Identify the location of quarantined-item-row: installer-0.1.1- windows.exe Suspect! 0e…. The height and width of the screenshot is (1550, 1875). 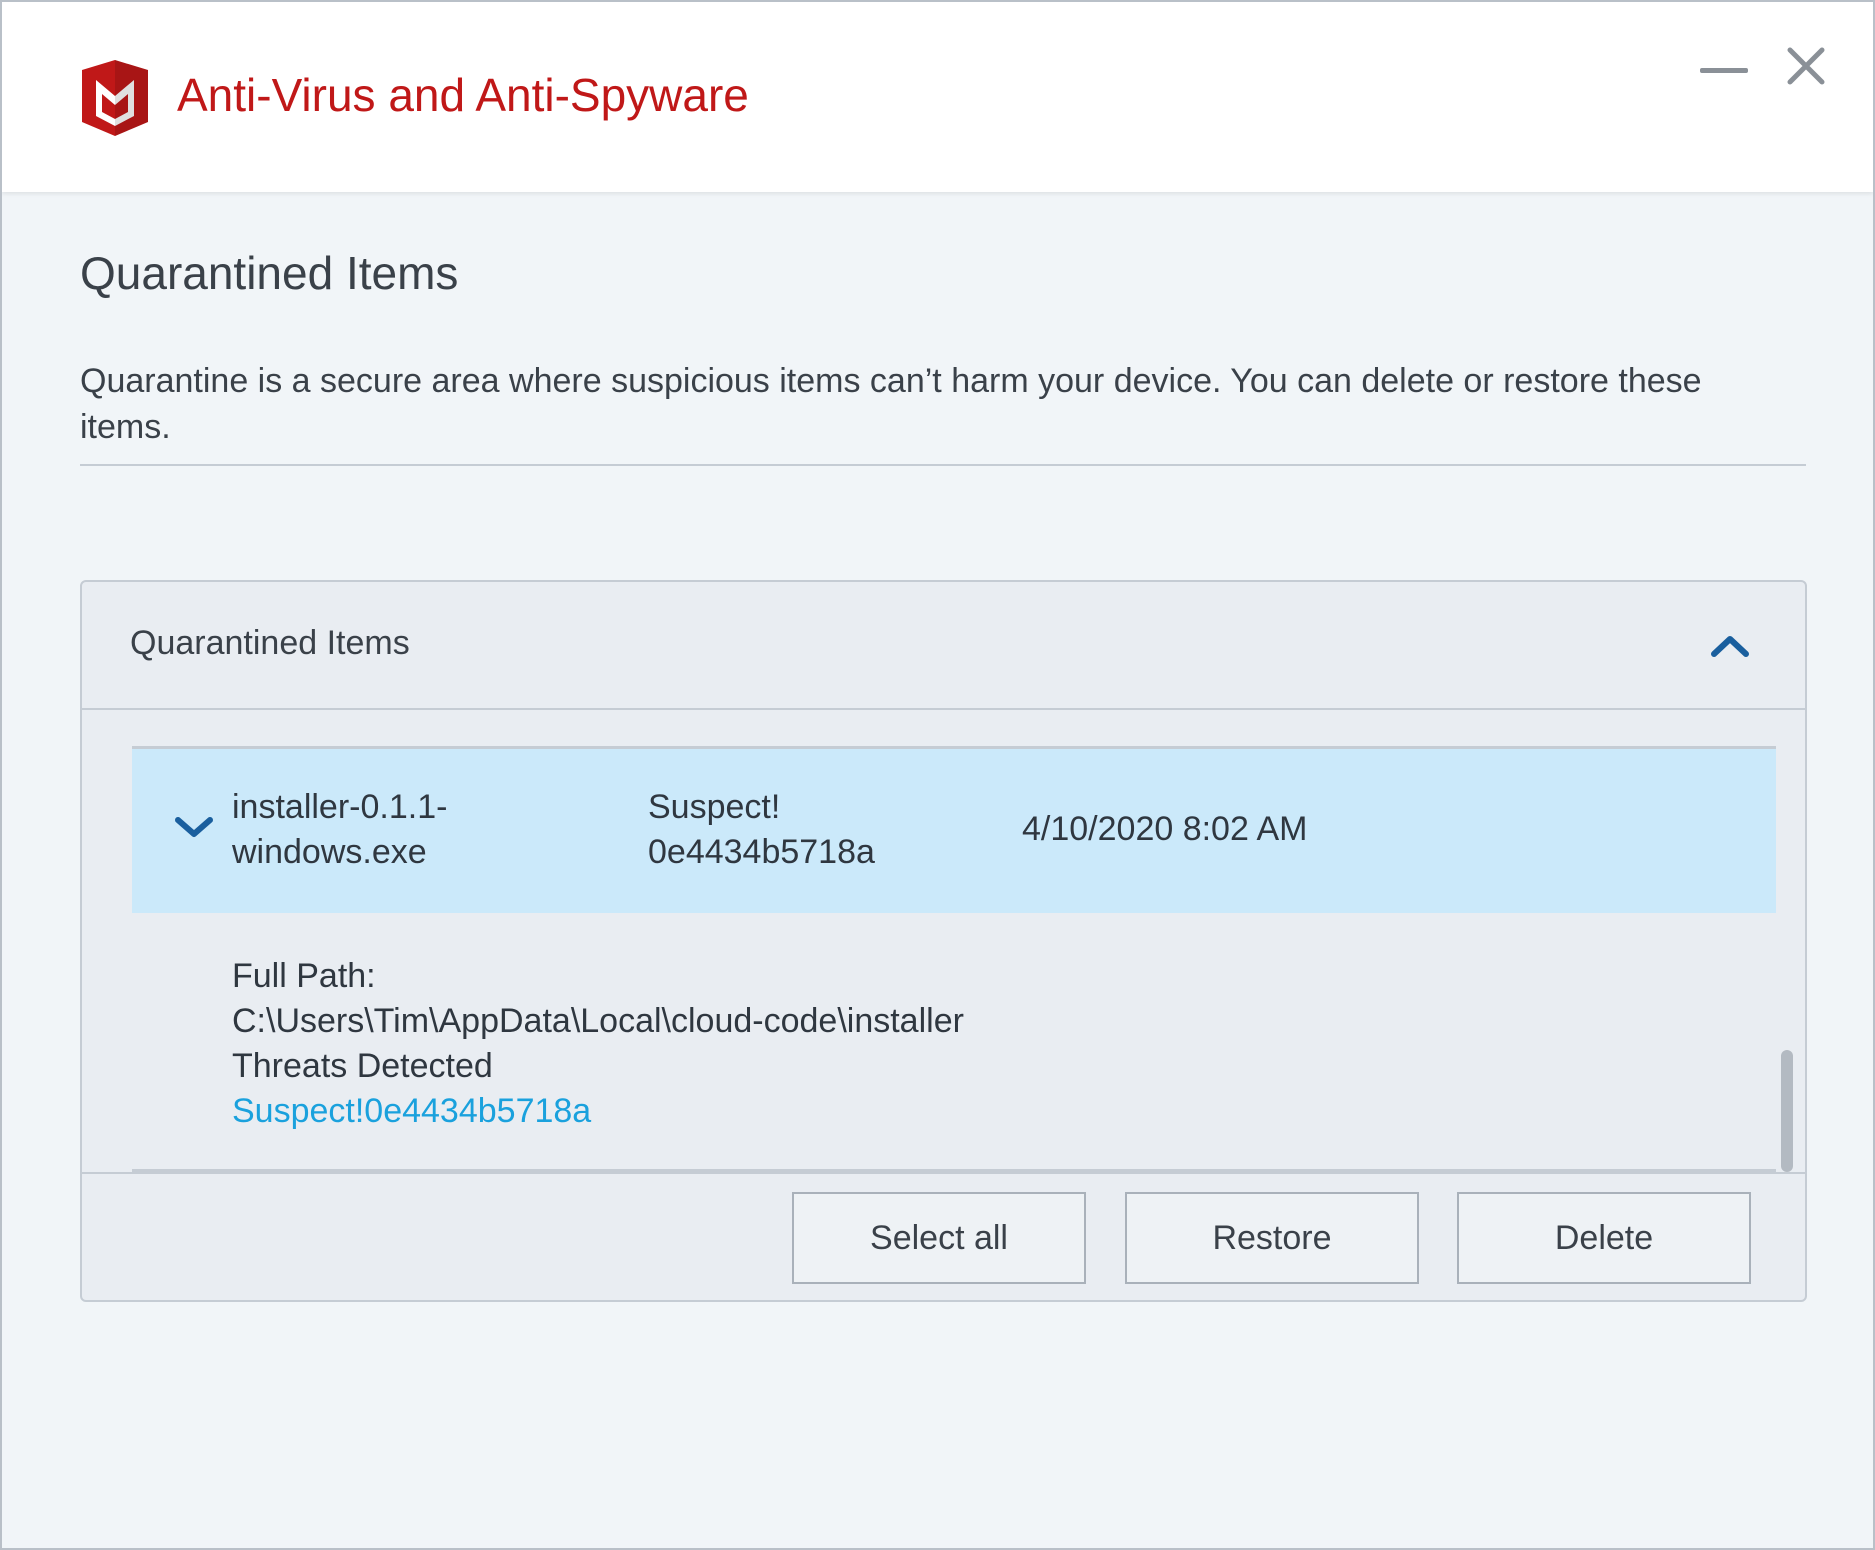
(954, 831).